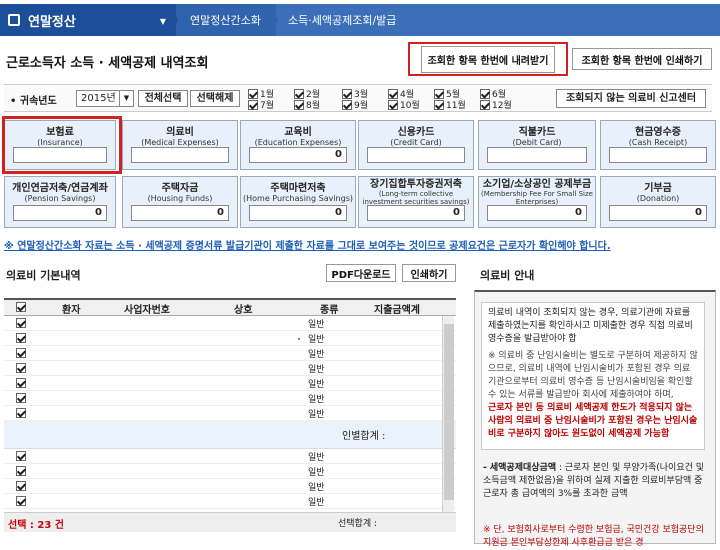  Describe the element at coordinates (307, 104) in the screenshot. I see `month-checkbox-8: 8월` at that location.